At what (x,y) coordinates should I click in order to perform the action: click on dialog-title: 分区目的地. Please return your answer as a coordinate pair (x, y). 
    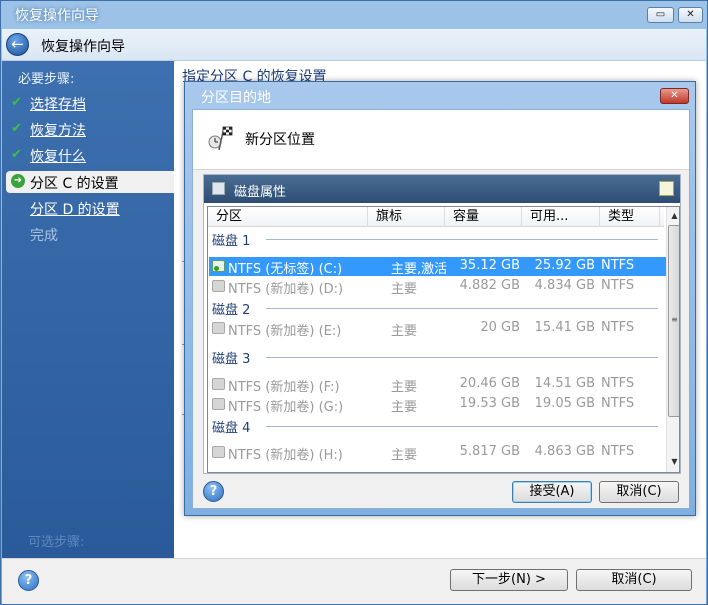
    Looking at the image, I should click on (236, 98).